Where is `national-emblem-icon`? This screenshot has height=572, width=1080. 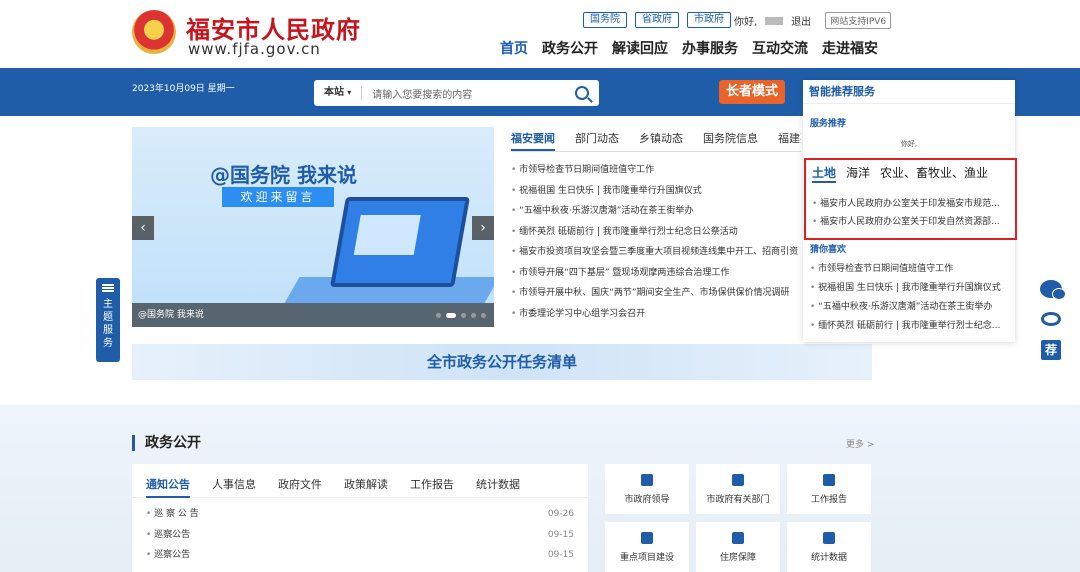
national-emblem-icon is located at coordinates (154, 32).